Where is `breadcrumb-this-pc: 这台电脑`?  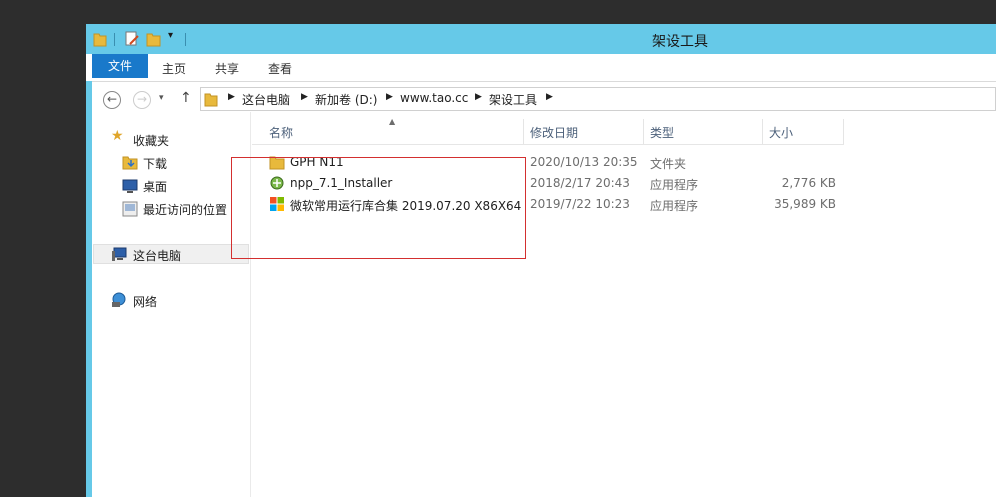
breadcrumb-this-pc: 这台电脑 is located at coordinates (266, 99).